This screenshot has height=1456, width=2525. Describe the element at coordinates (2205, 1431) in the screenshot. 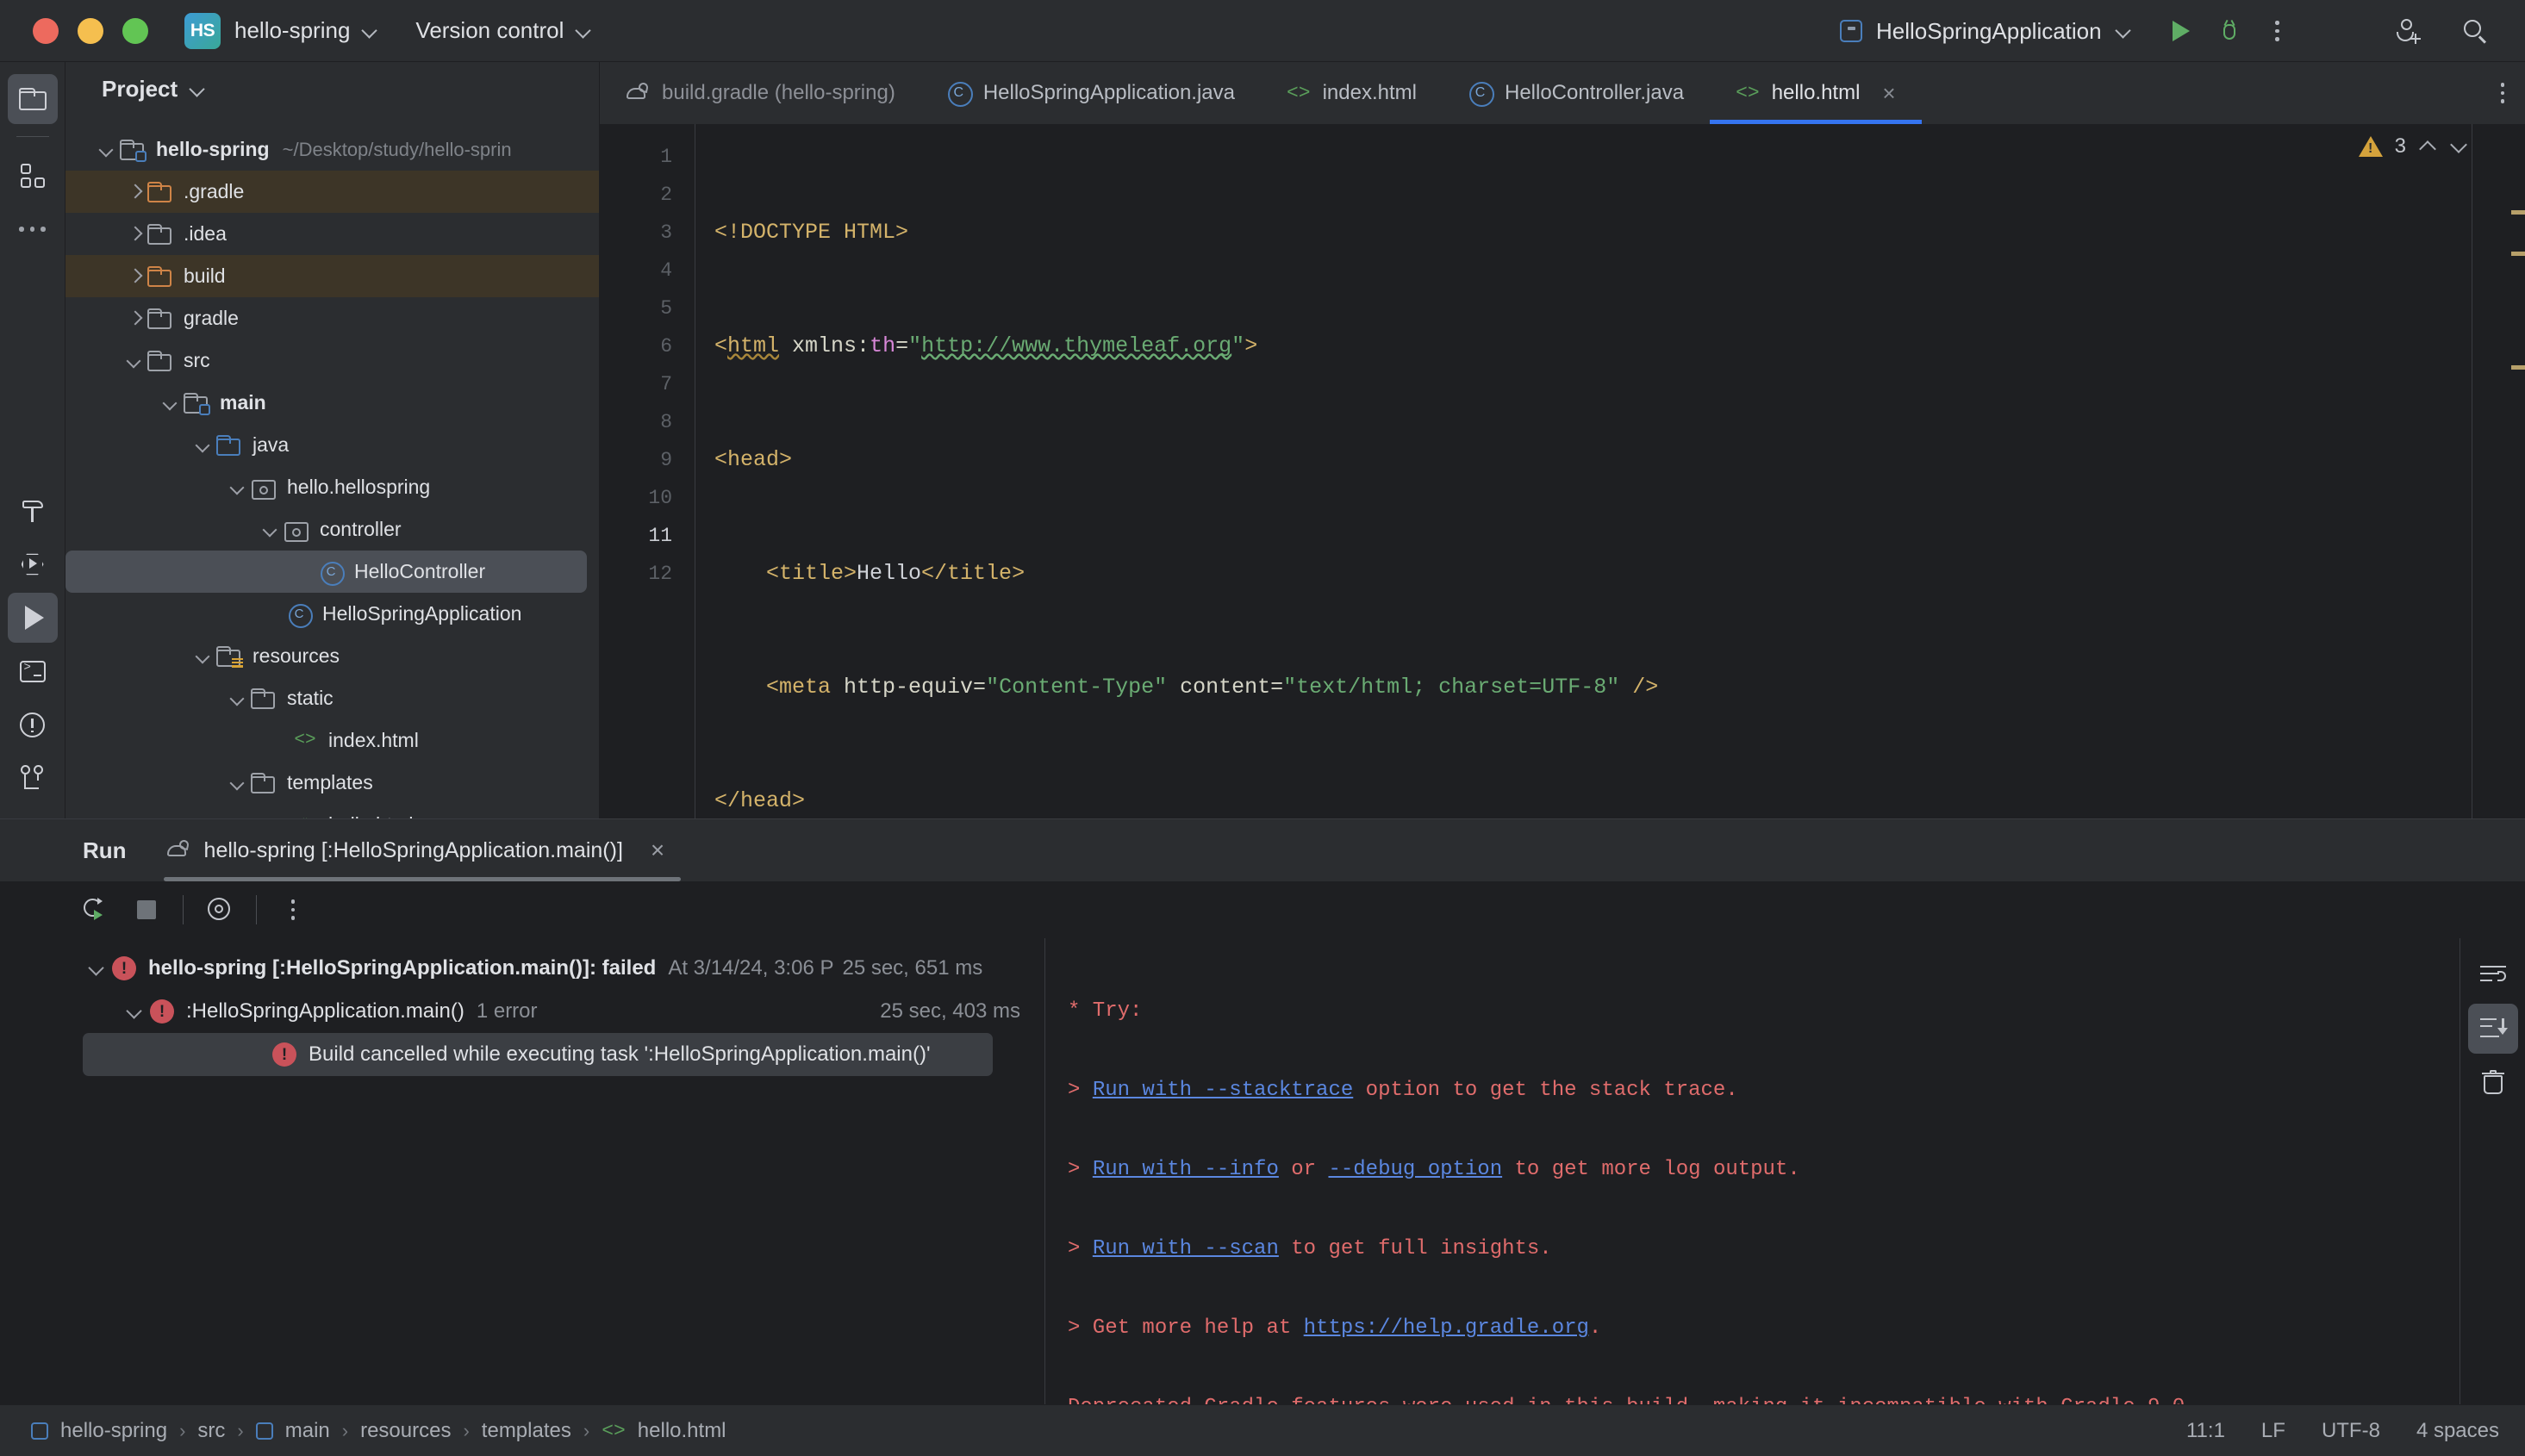

I see `caret-position: 11:1` at that location.